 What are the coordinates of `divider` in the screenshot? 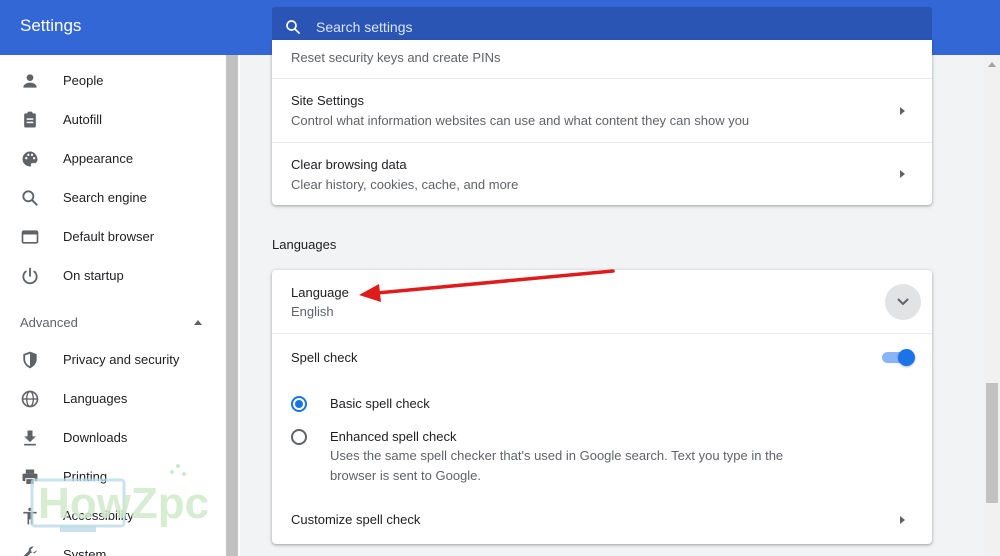 It's located at (602, 333).